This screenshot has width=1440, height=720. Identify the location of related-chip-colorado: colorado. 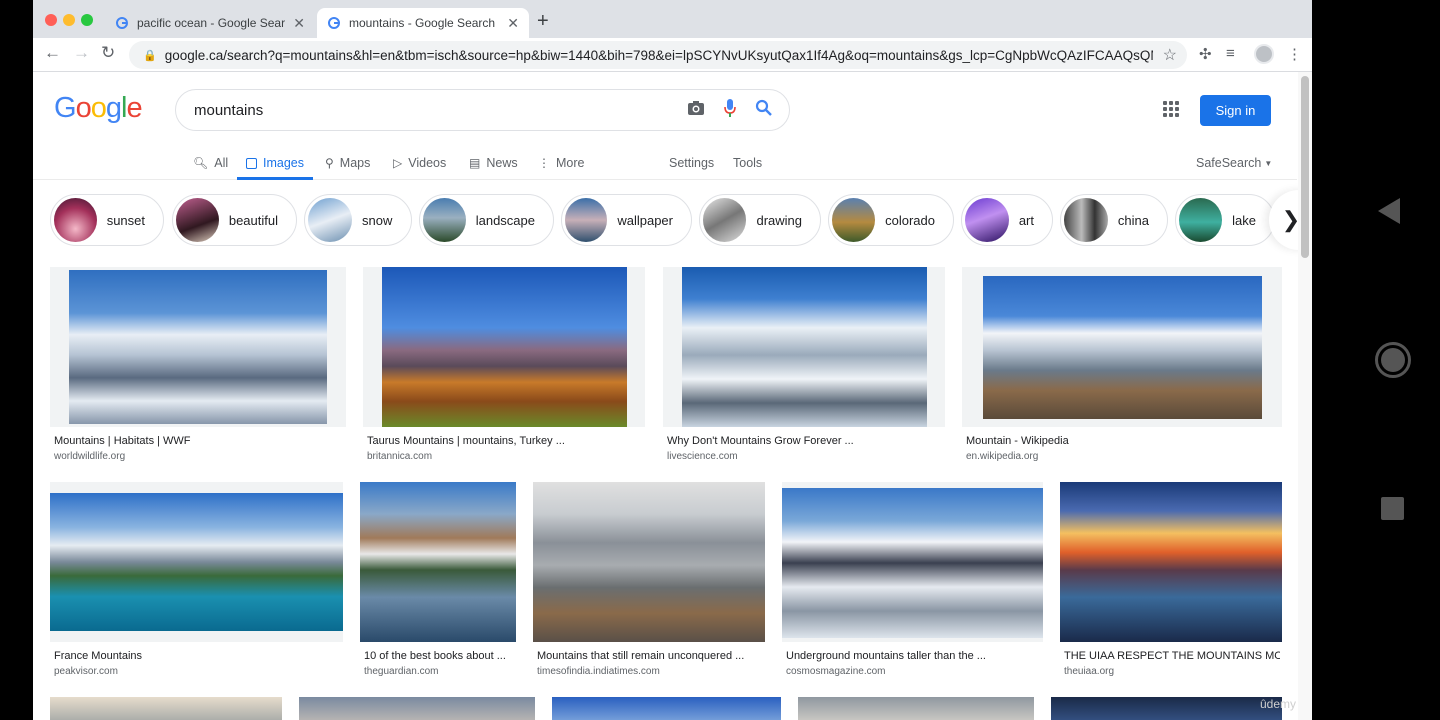
(891, 220).